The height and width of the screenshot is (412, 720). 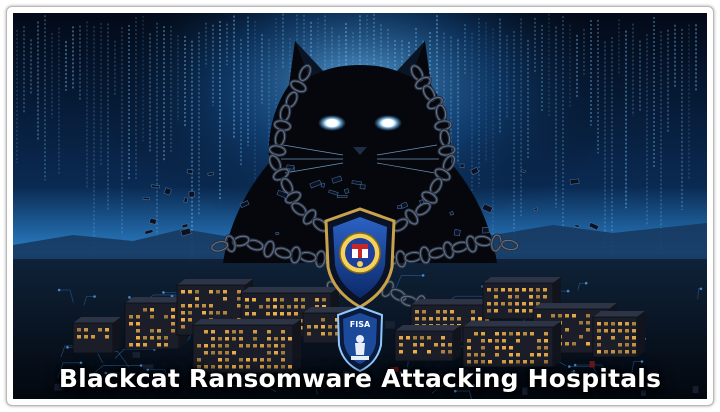 I want to click on fisa-label: FISA, so click(x=360, y=324).